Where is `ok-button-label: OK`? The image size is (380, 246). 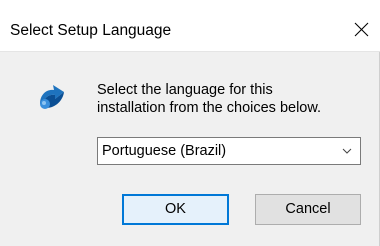
ok-button-label: OK is located at coordinates (175, 209).